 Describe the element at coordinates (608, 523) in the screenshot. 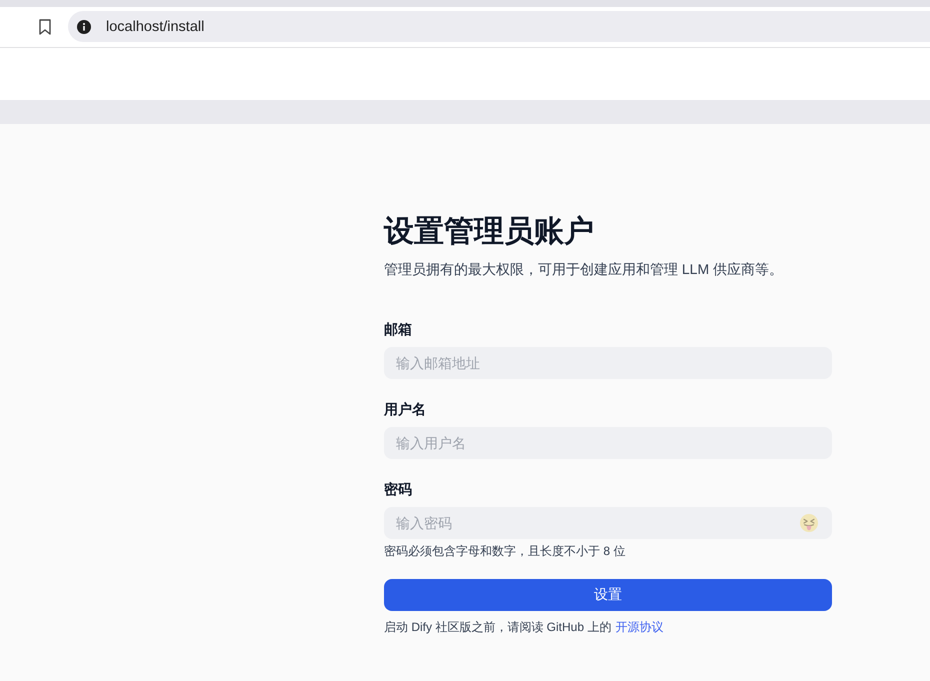

I see `input-field: 输入密码` at that location.